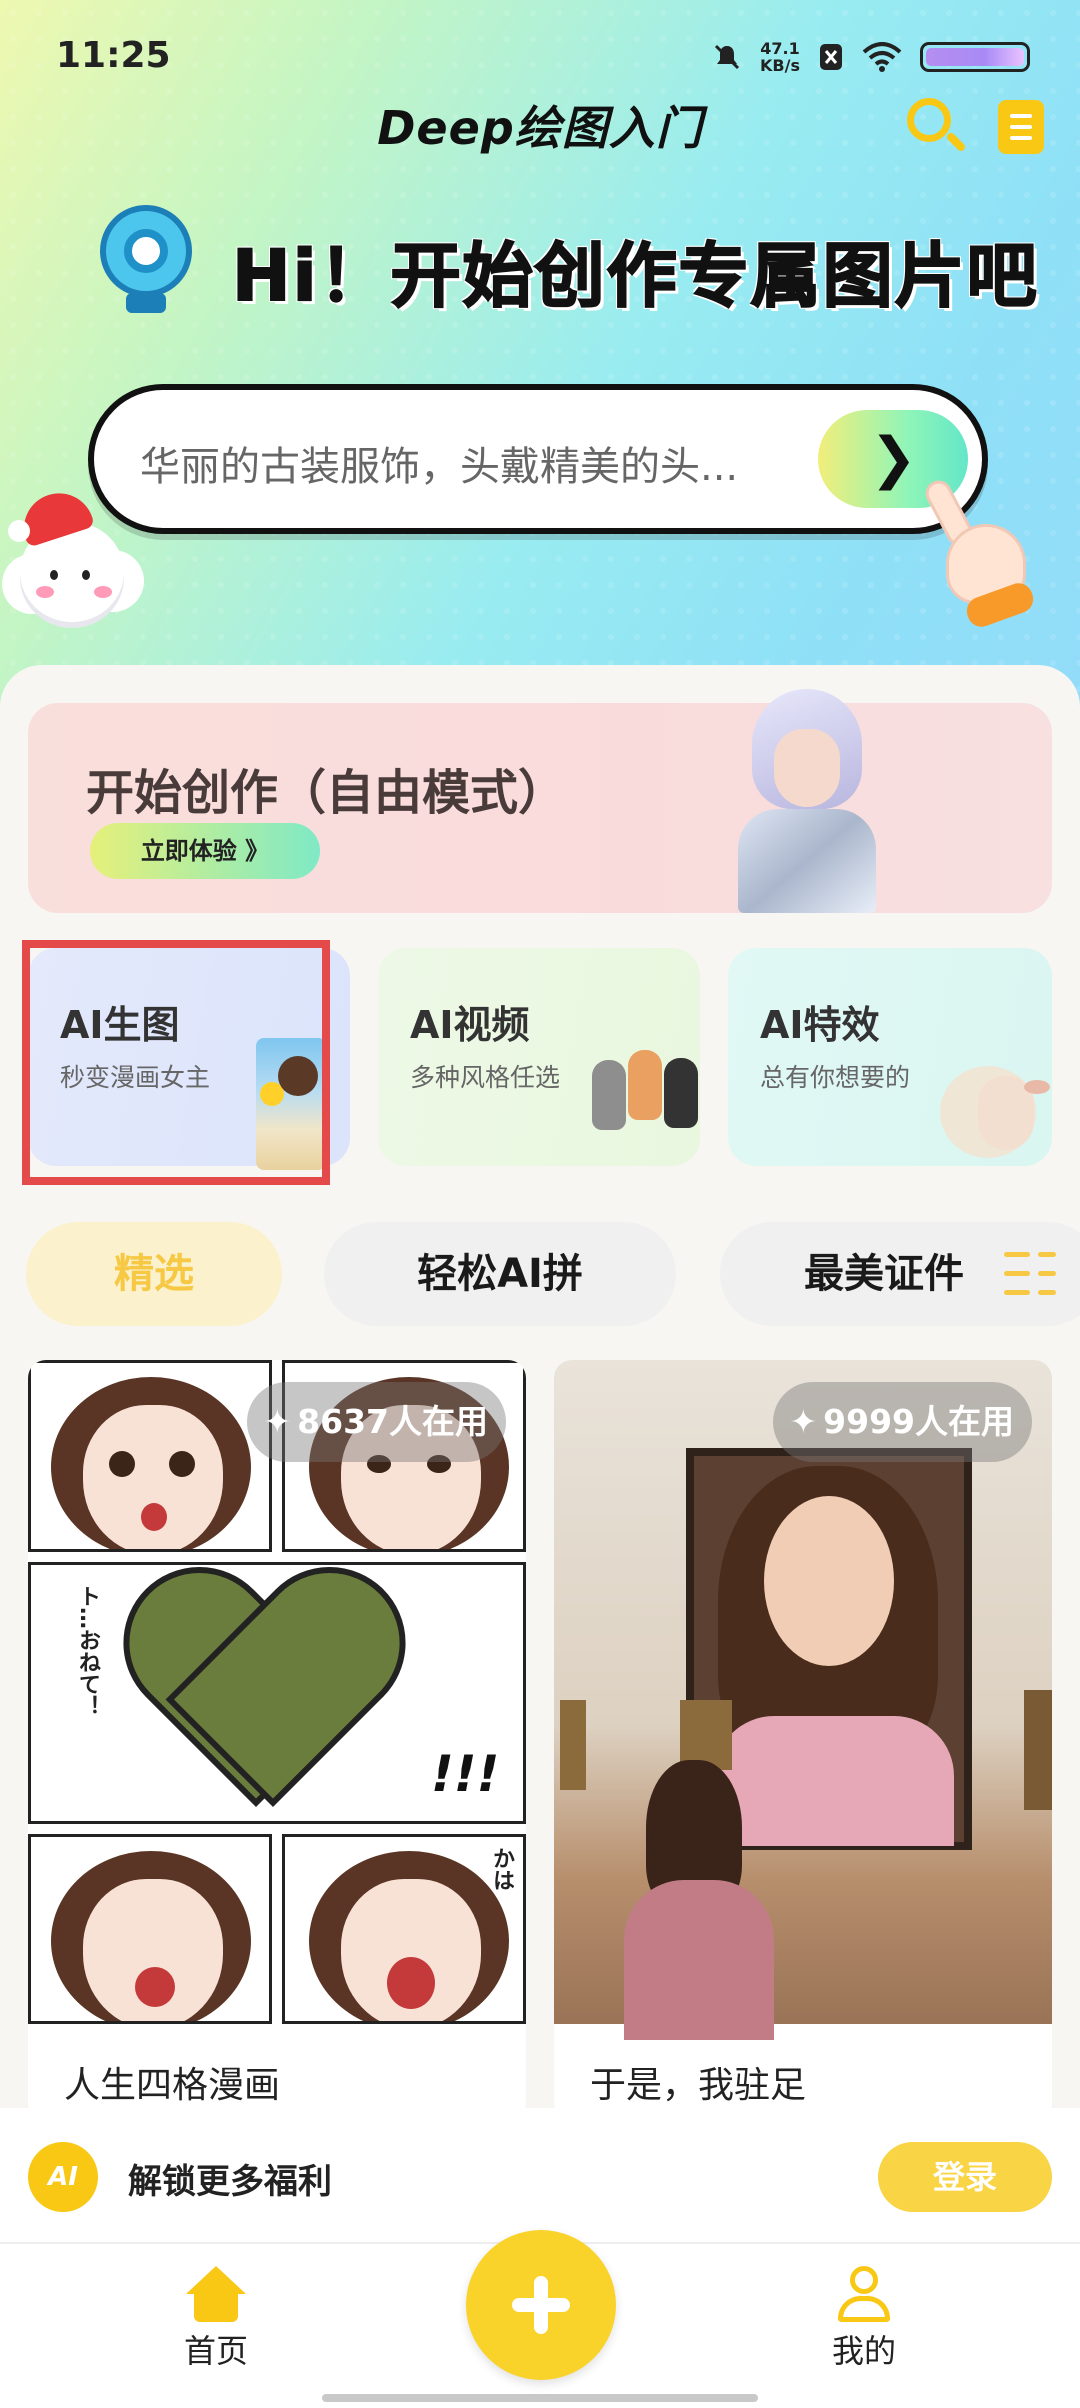  Describe the element at coordinates (975, 57) in the screenshot. I see `battery-icon` at that location.